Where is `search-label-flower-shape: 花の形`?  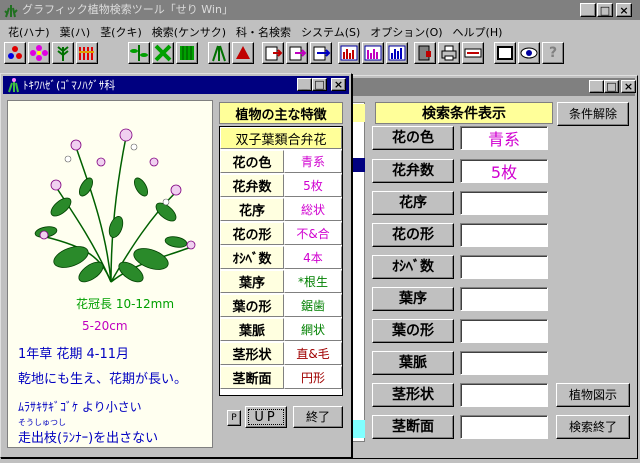 search-label-flower-shape: 花の形 is located at coordinates (413, 235).